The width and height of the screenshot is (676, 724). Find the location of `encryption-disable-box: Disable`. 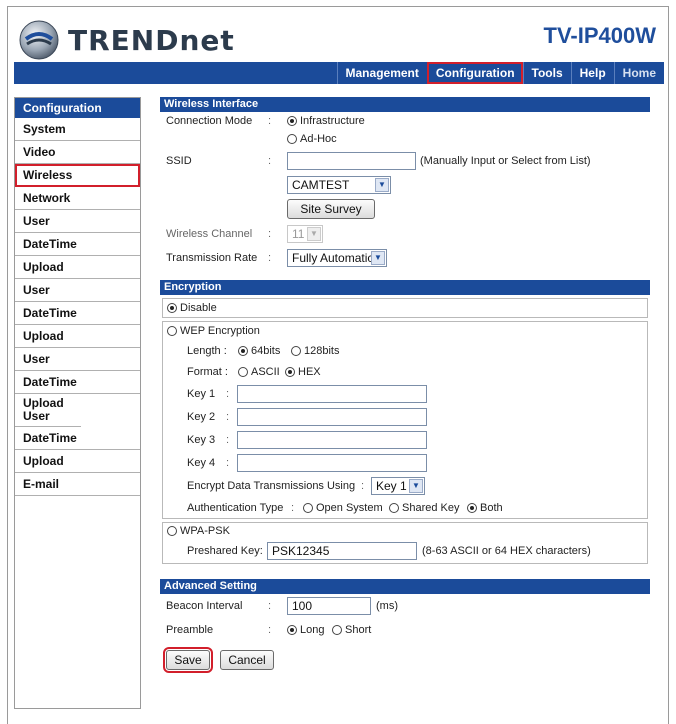

encryption-disable-box: Disable is located at coordinates (405, 308).